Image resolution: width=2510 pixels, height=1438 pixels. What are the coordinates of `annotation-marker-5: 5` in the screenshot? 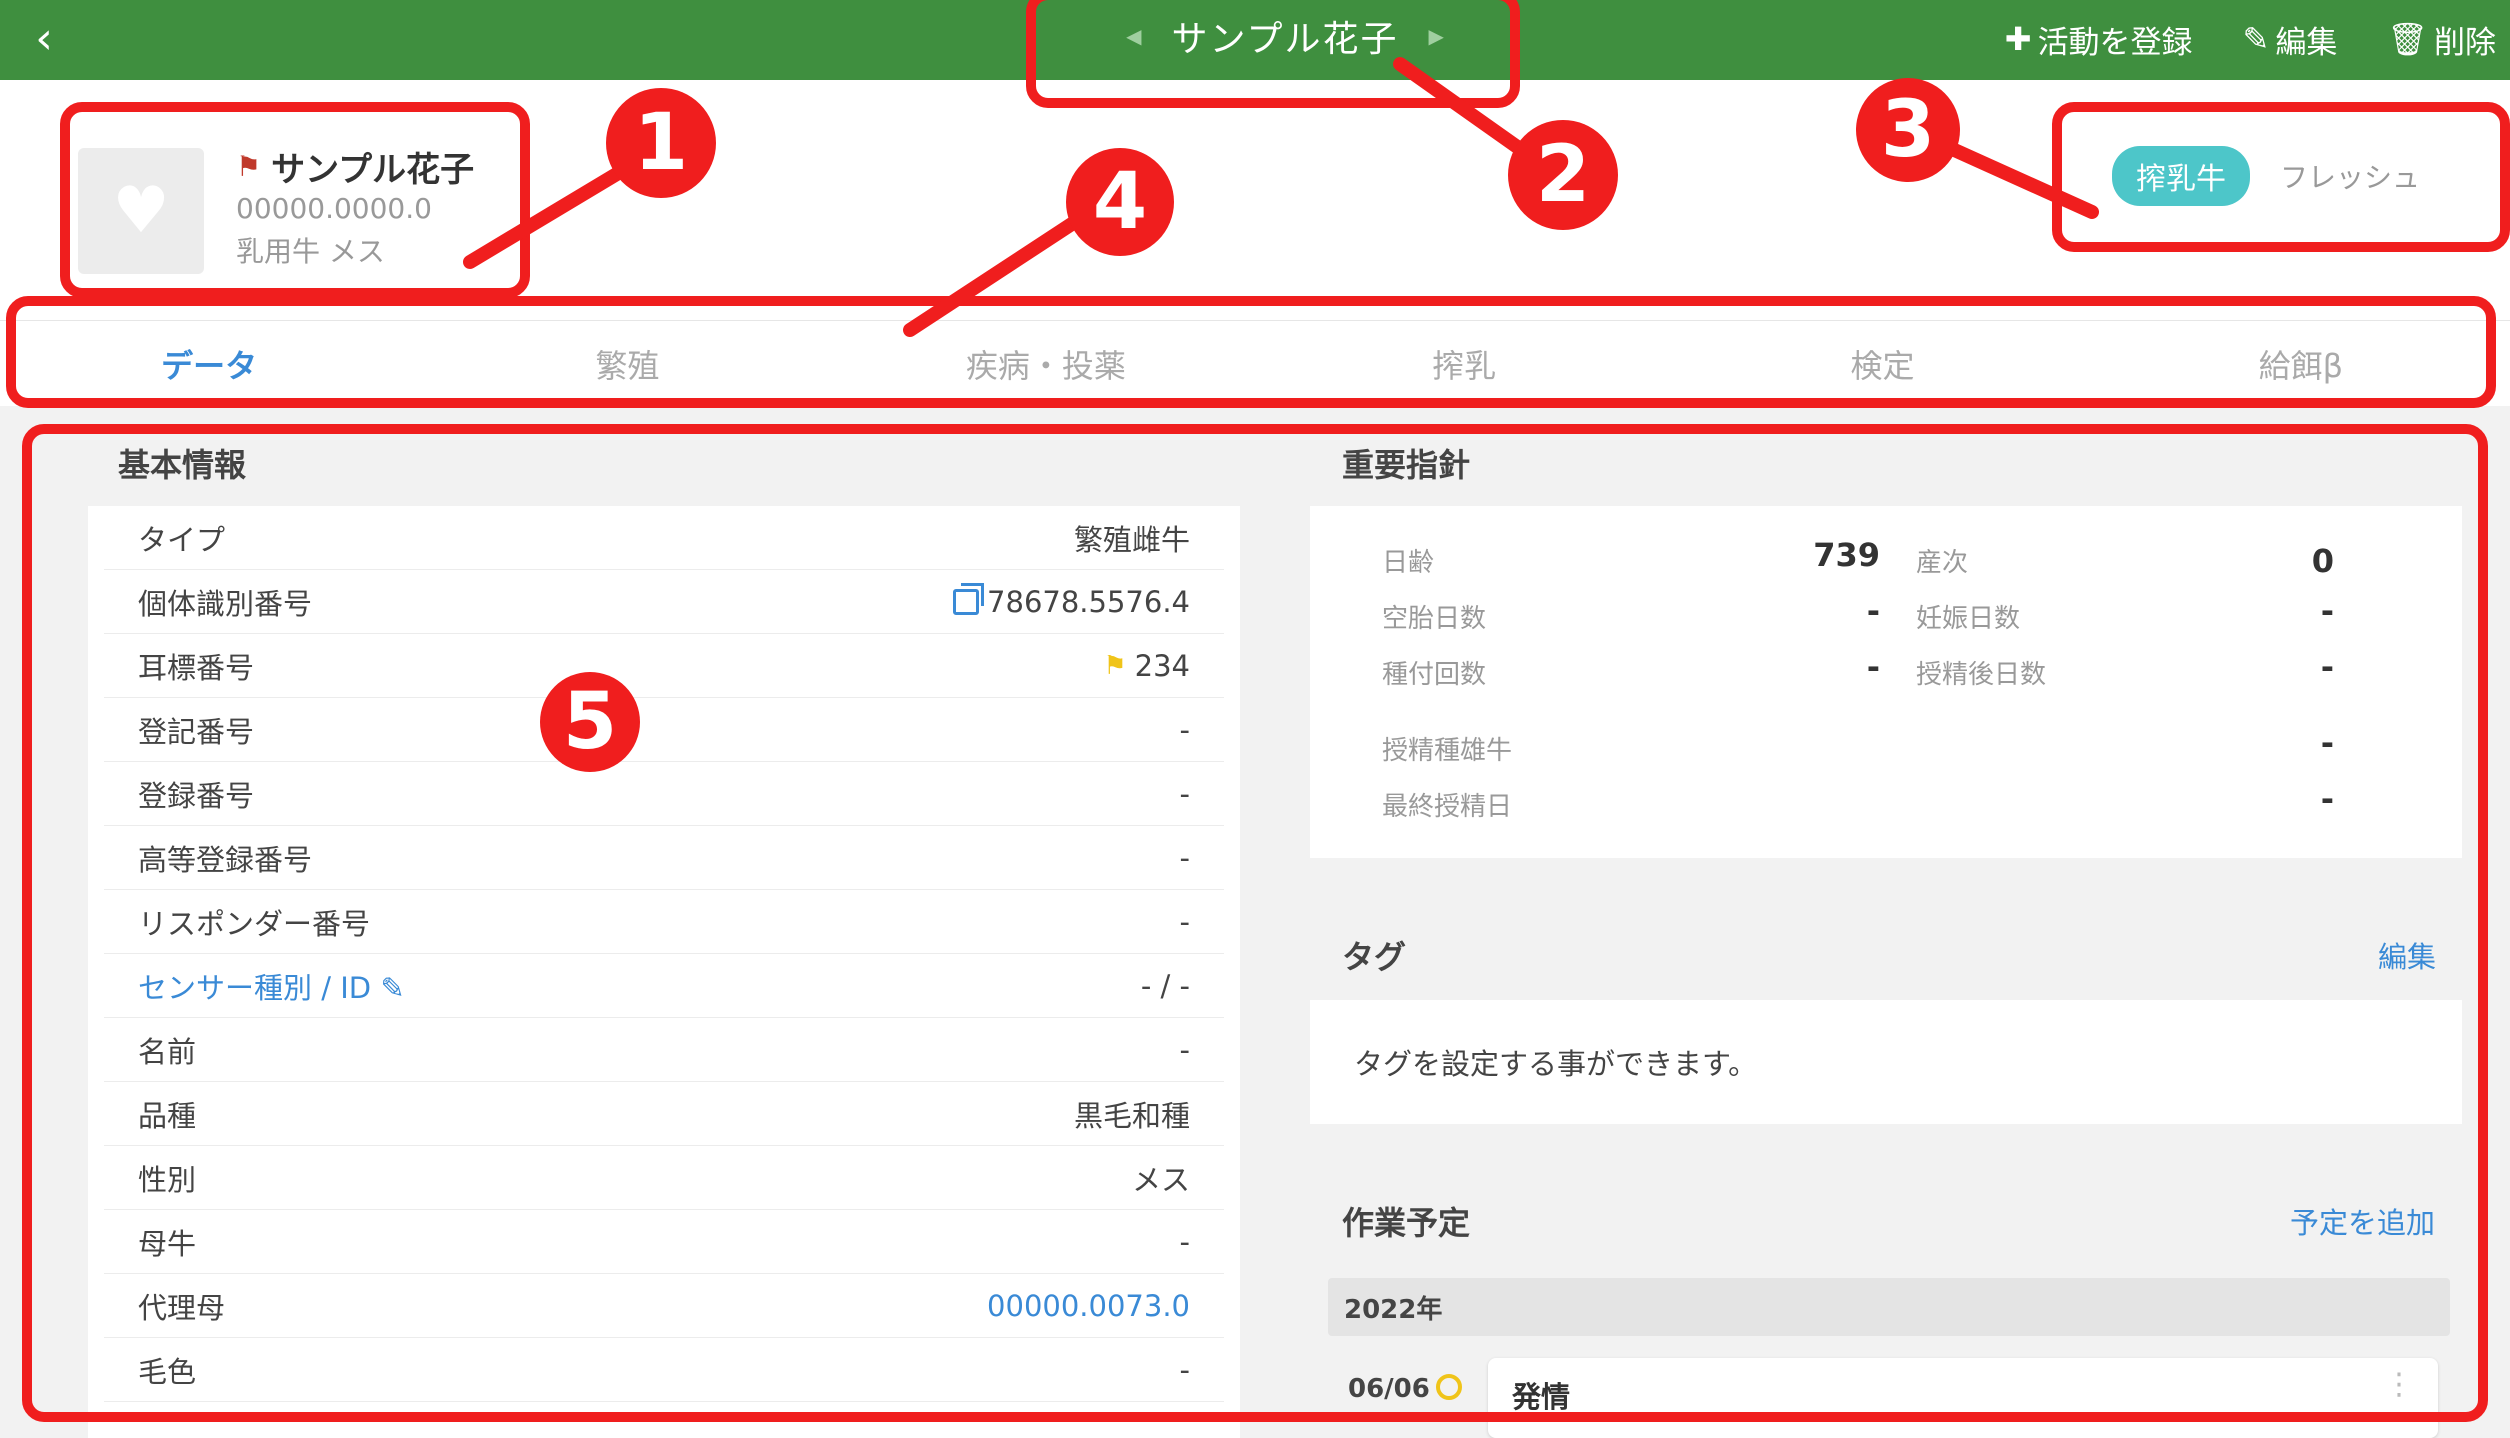 It's located at (590, 722).